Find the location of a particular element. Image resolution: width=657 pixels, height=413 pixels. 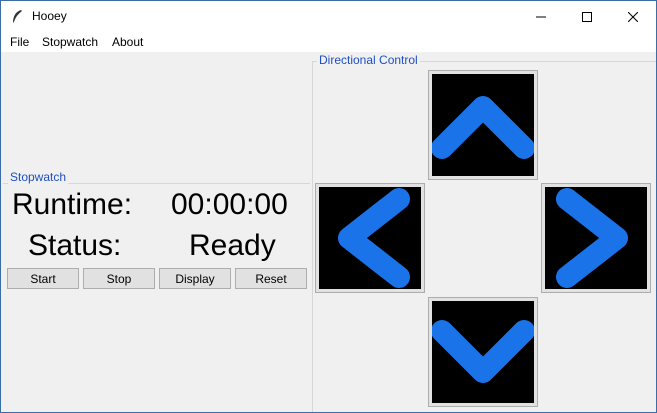

left-button is located at coordinates (370, 238).